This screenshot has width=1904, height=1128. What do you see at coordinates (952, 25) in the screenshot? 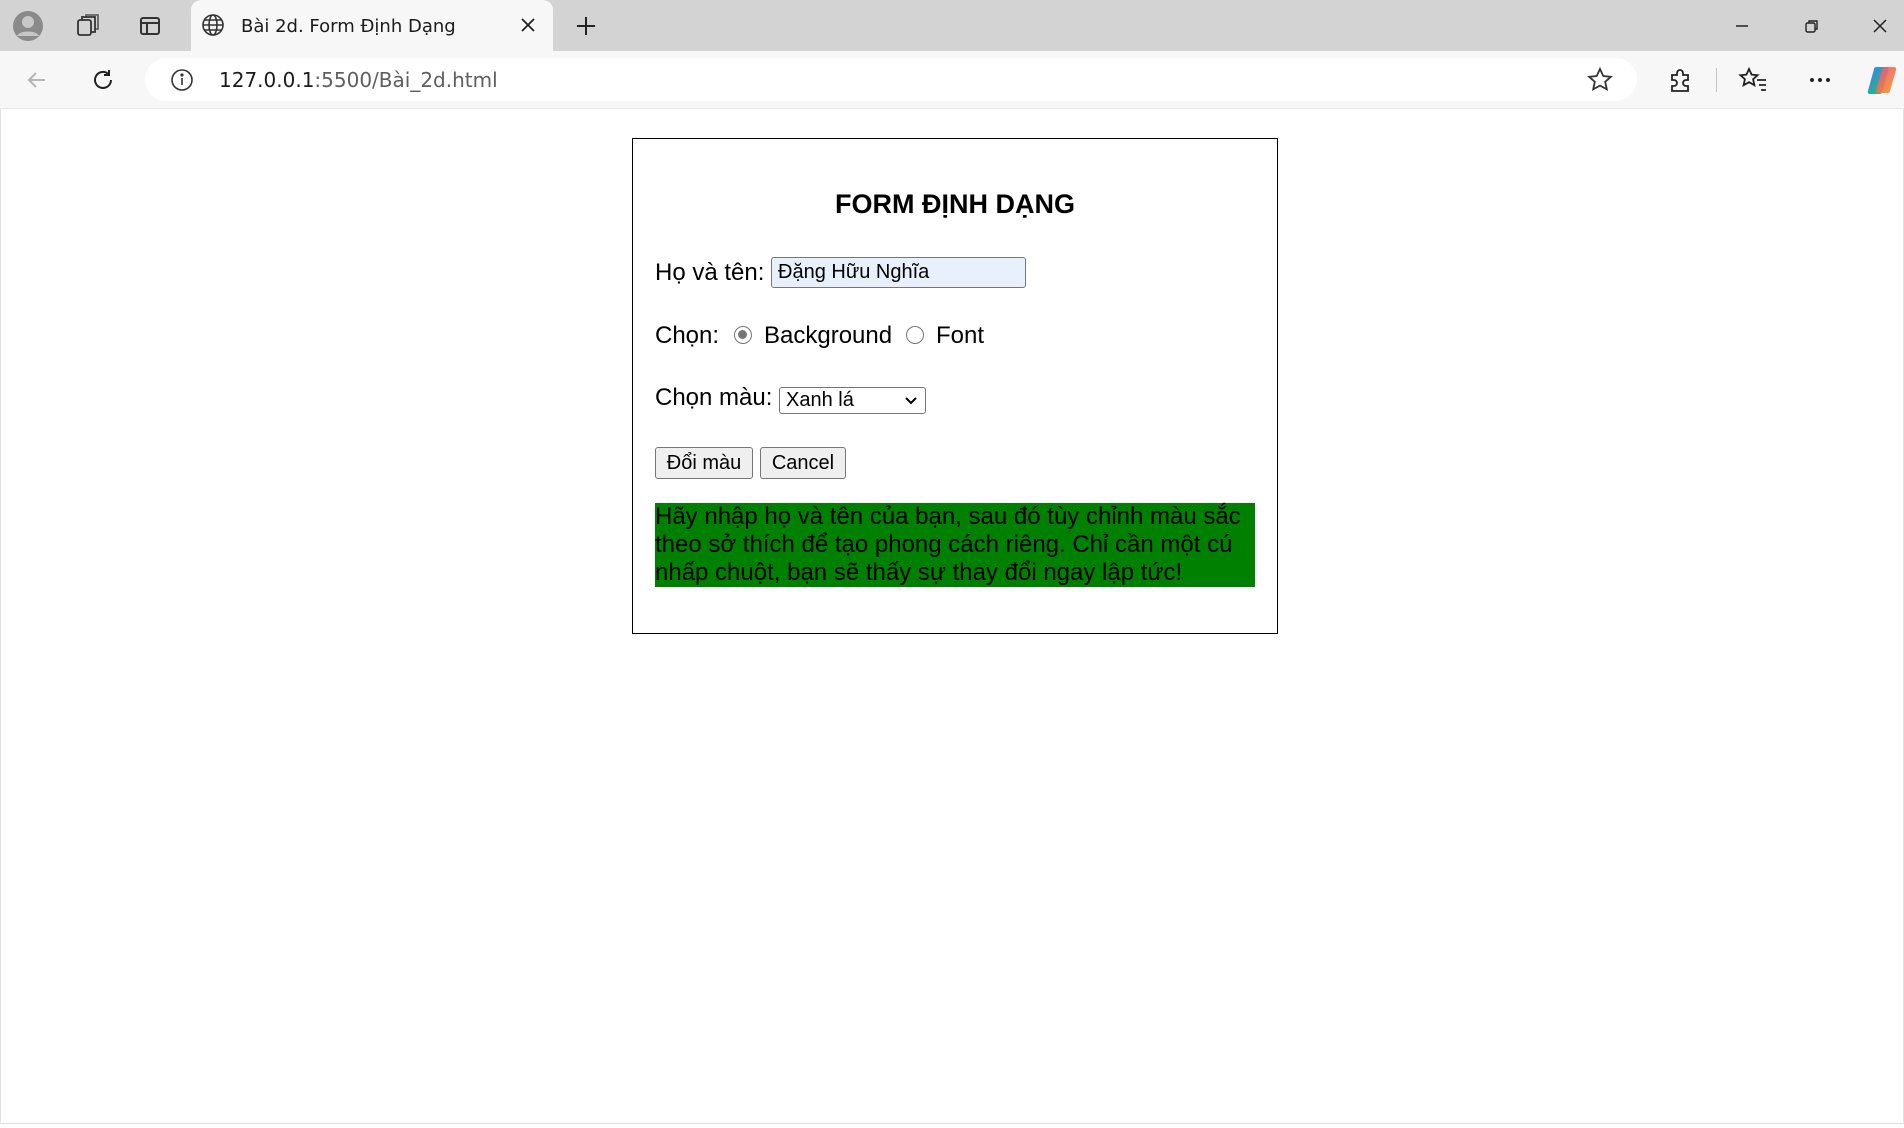
I see `tab-strip: Bài 2d. Form Định Dạng` at bounding box center [952, 25].